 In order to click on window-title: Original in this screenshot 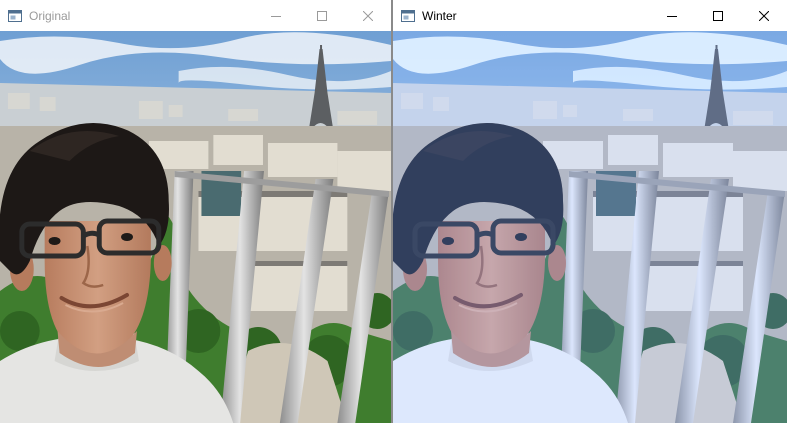, I will do `click(50, 15)`.